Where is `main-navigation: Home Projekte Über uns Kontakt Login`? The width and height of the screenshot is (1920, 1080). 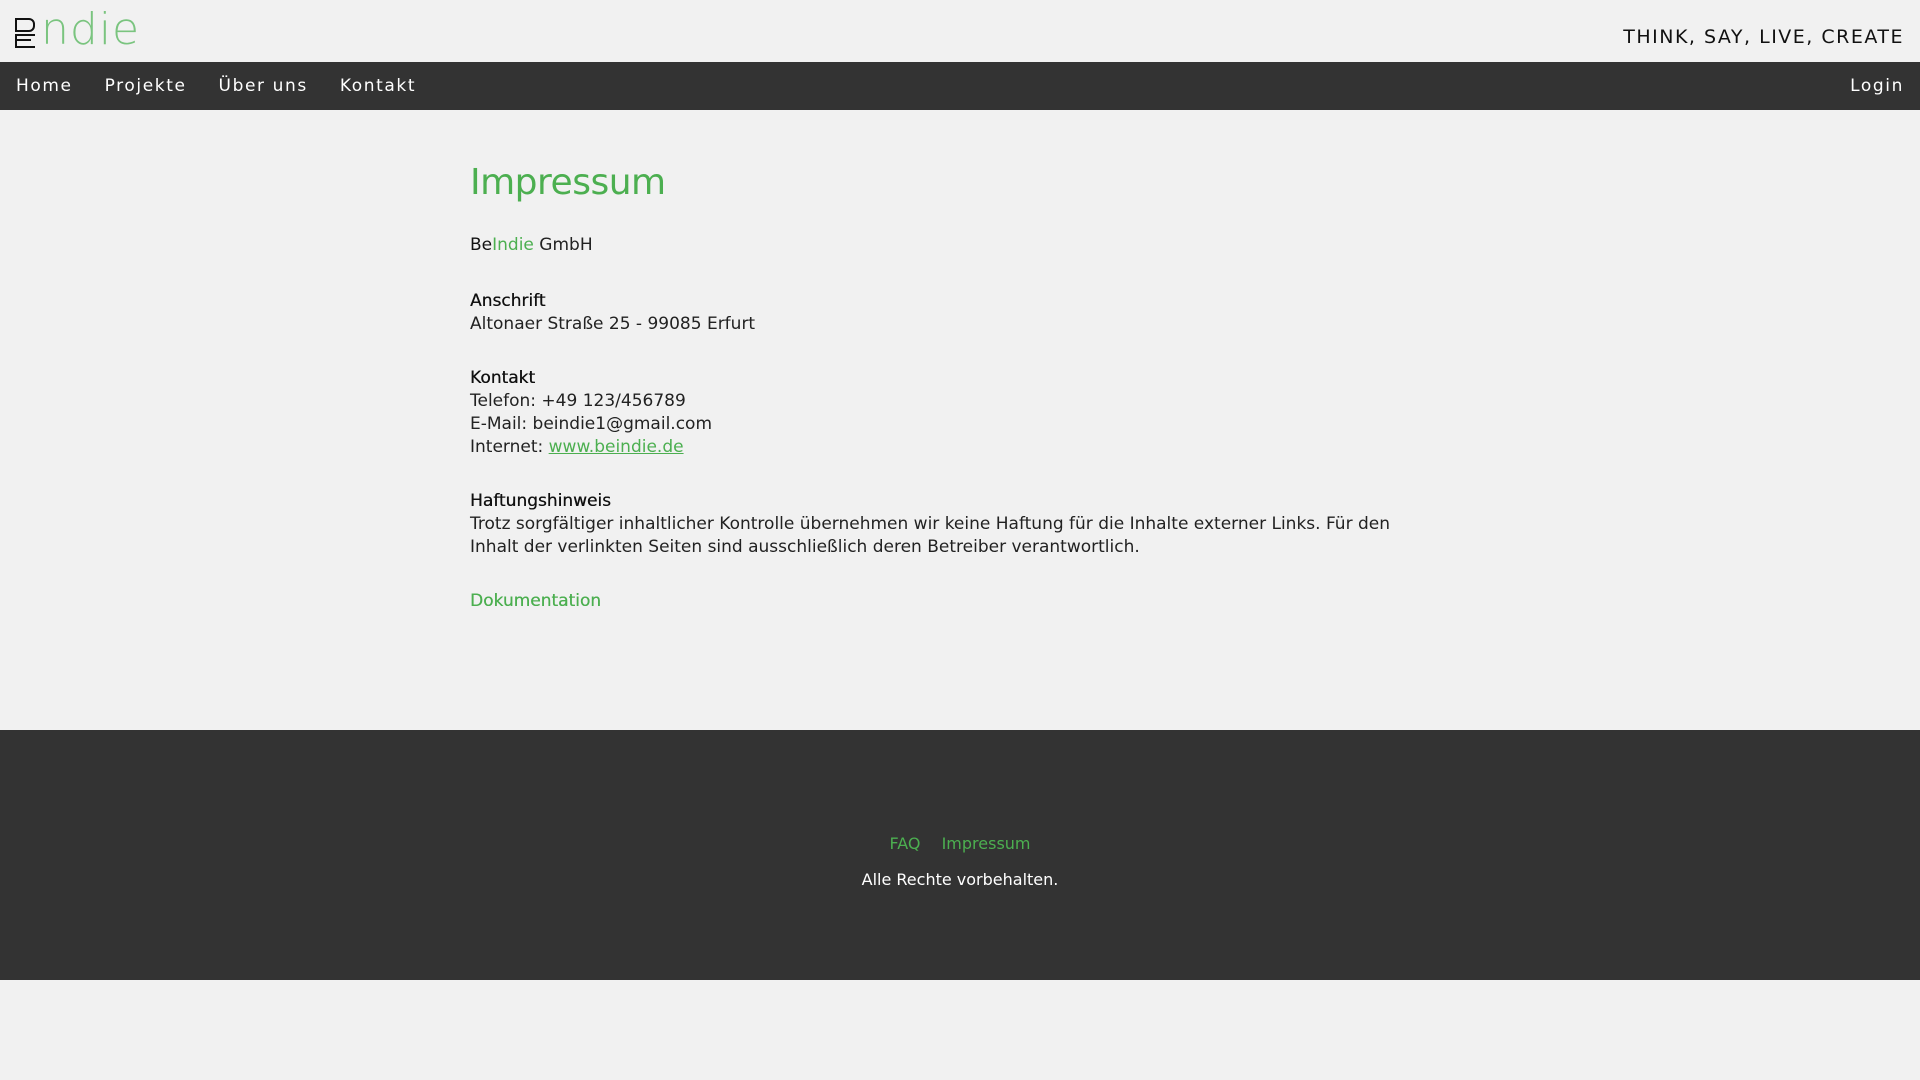
main-navigation: Home Projekte Über uns Kontakt Login is located at coordinates (960, 86).